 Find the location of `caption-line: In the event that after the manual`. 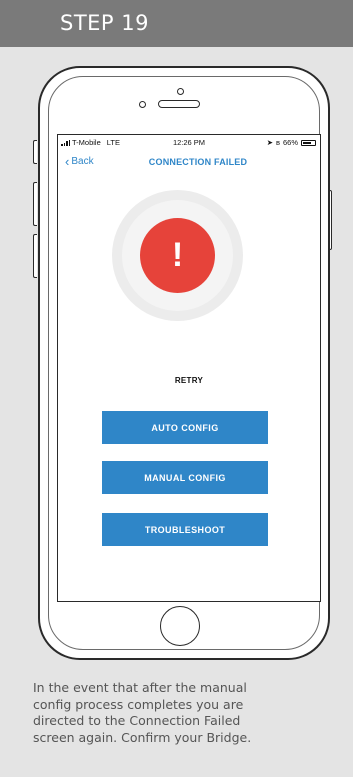

caption-line: In the event that after the manual is located at coordinates (140, 687).